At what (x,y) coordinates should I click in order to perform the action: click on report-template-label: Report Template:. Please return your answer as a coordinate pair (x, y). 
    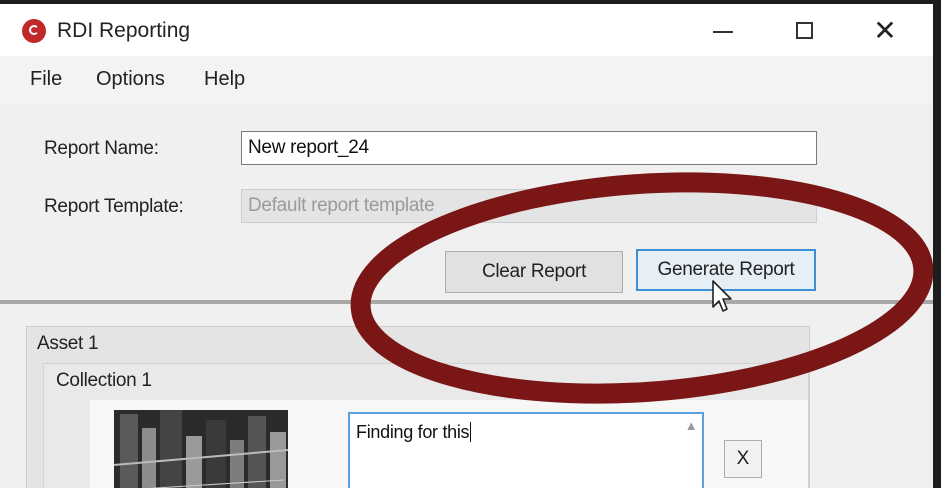
    Looking at the image, I should click on (114, 206).